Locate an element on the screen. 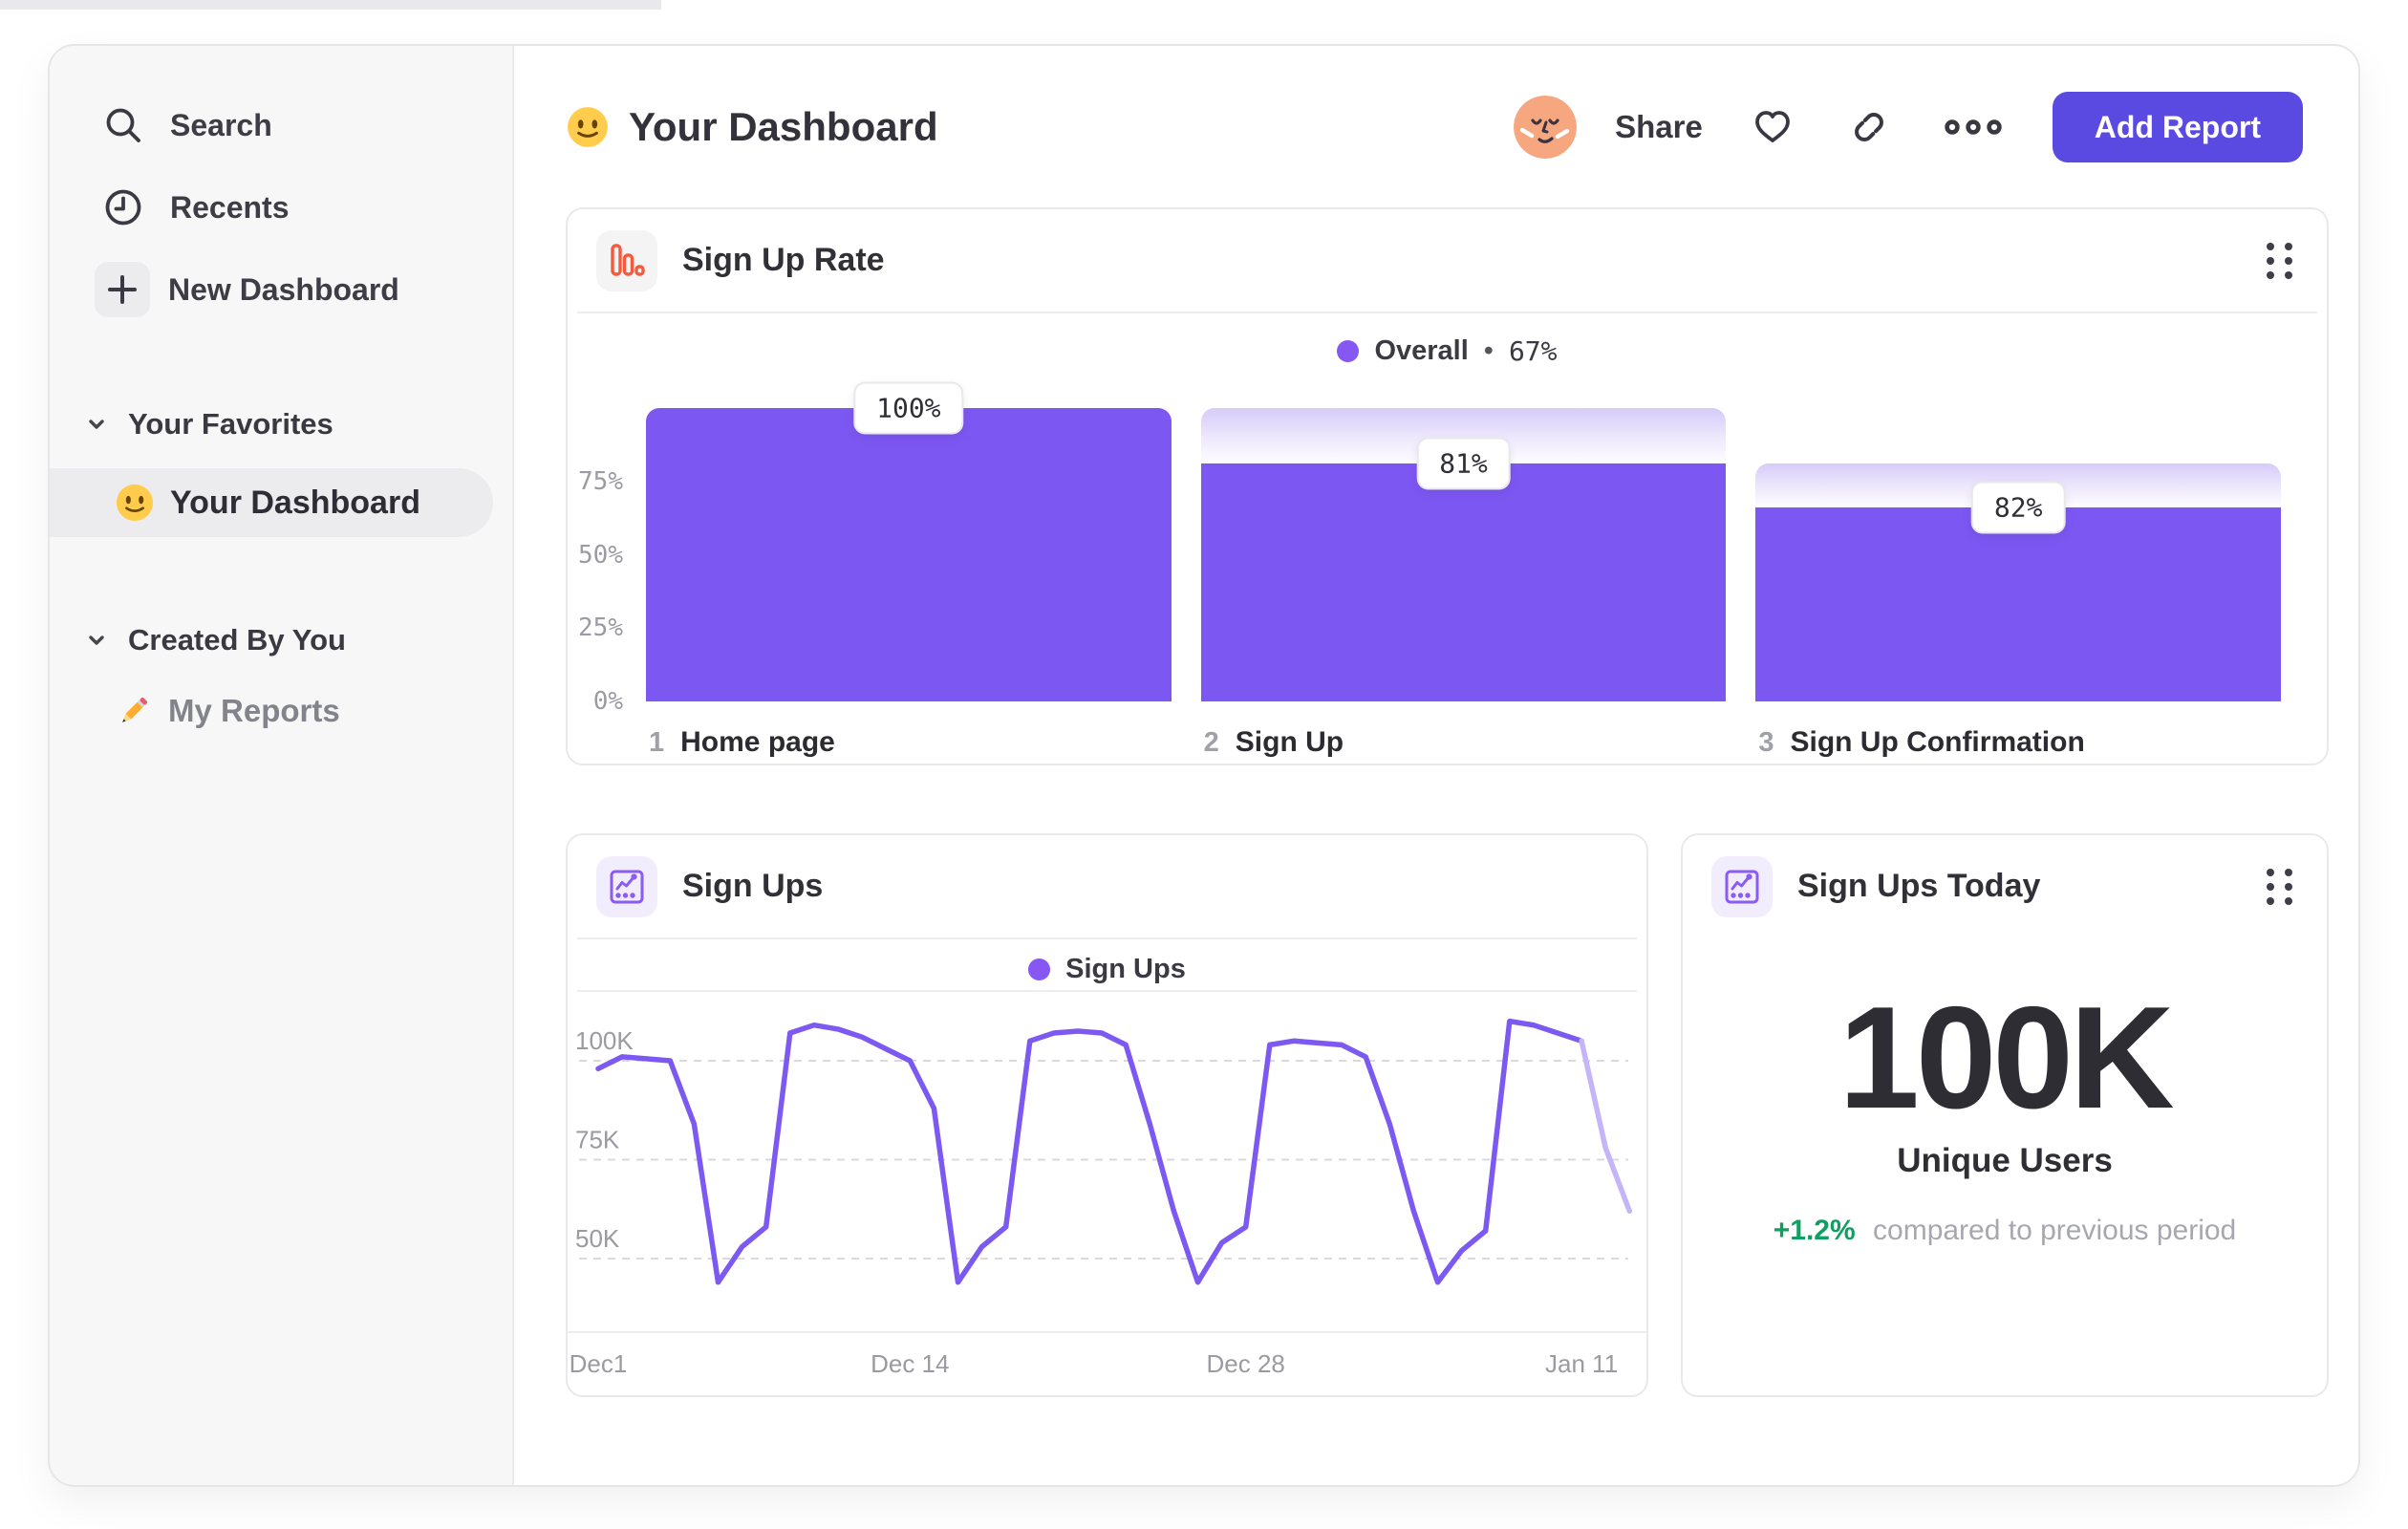  line-xtick-label: Jan 11 is located at coordinates (1582, 1363).